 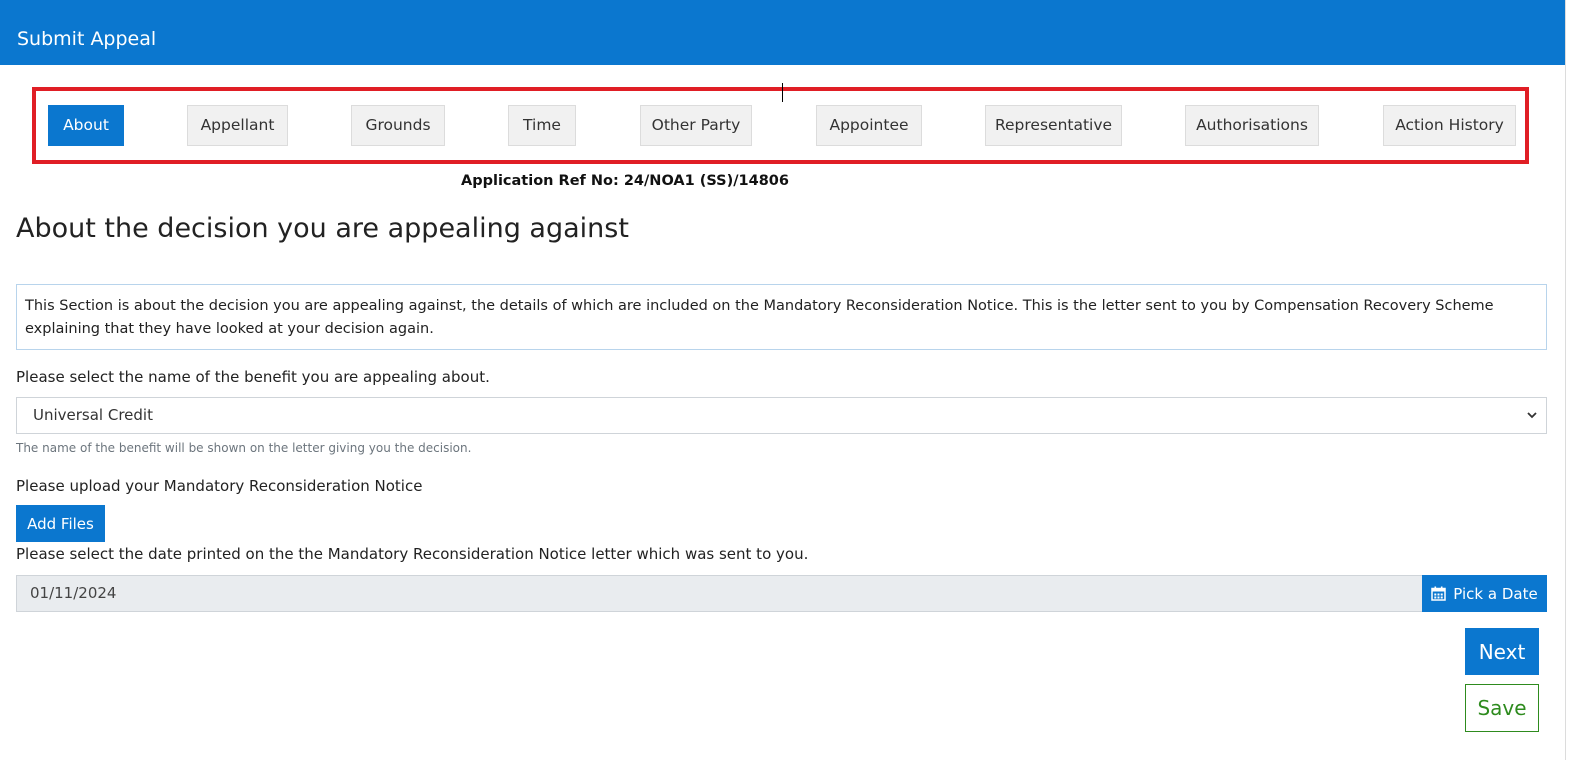 I want to click on tab-appellant: Appellant, so click(x=237, y=125).